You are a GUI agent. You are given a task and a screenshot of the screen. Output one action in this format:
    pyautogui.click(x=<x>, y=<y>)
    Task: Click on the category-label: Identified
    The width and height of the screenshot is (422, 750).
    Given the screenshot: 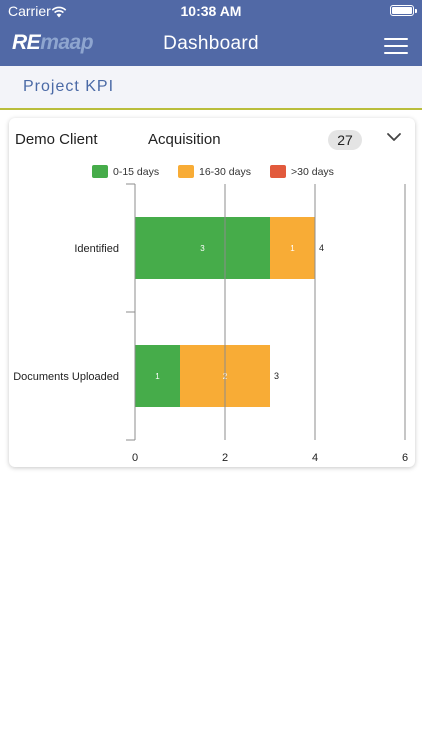 What is the action you would take?
    pyautogui.click(x=96, y=249)
    